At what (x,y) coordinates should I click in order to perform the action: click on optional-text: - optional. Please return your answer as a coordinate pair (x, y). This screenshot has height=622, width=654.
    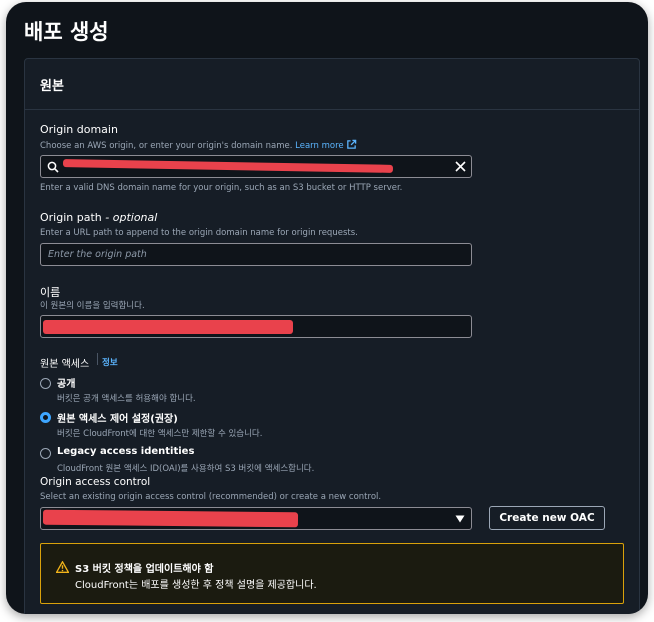
    Looking at the image, I should click on (131, 217).